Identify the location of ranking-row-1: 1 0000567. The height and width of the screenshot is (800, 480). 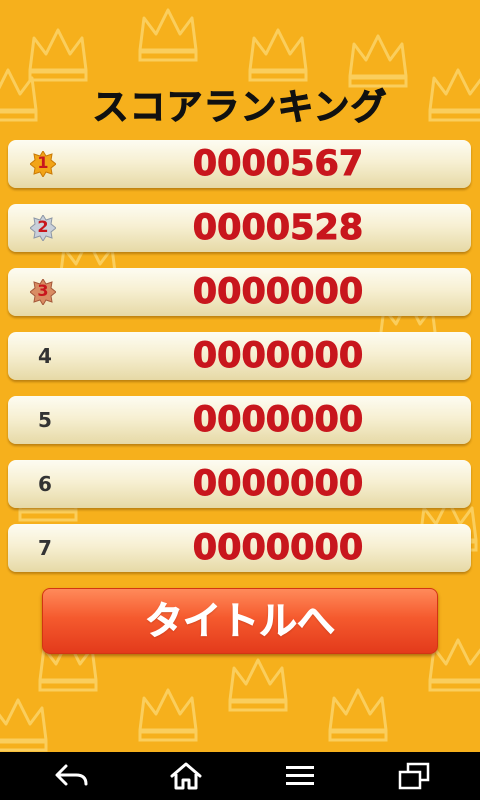
(239, 164).